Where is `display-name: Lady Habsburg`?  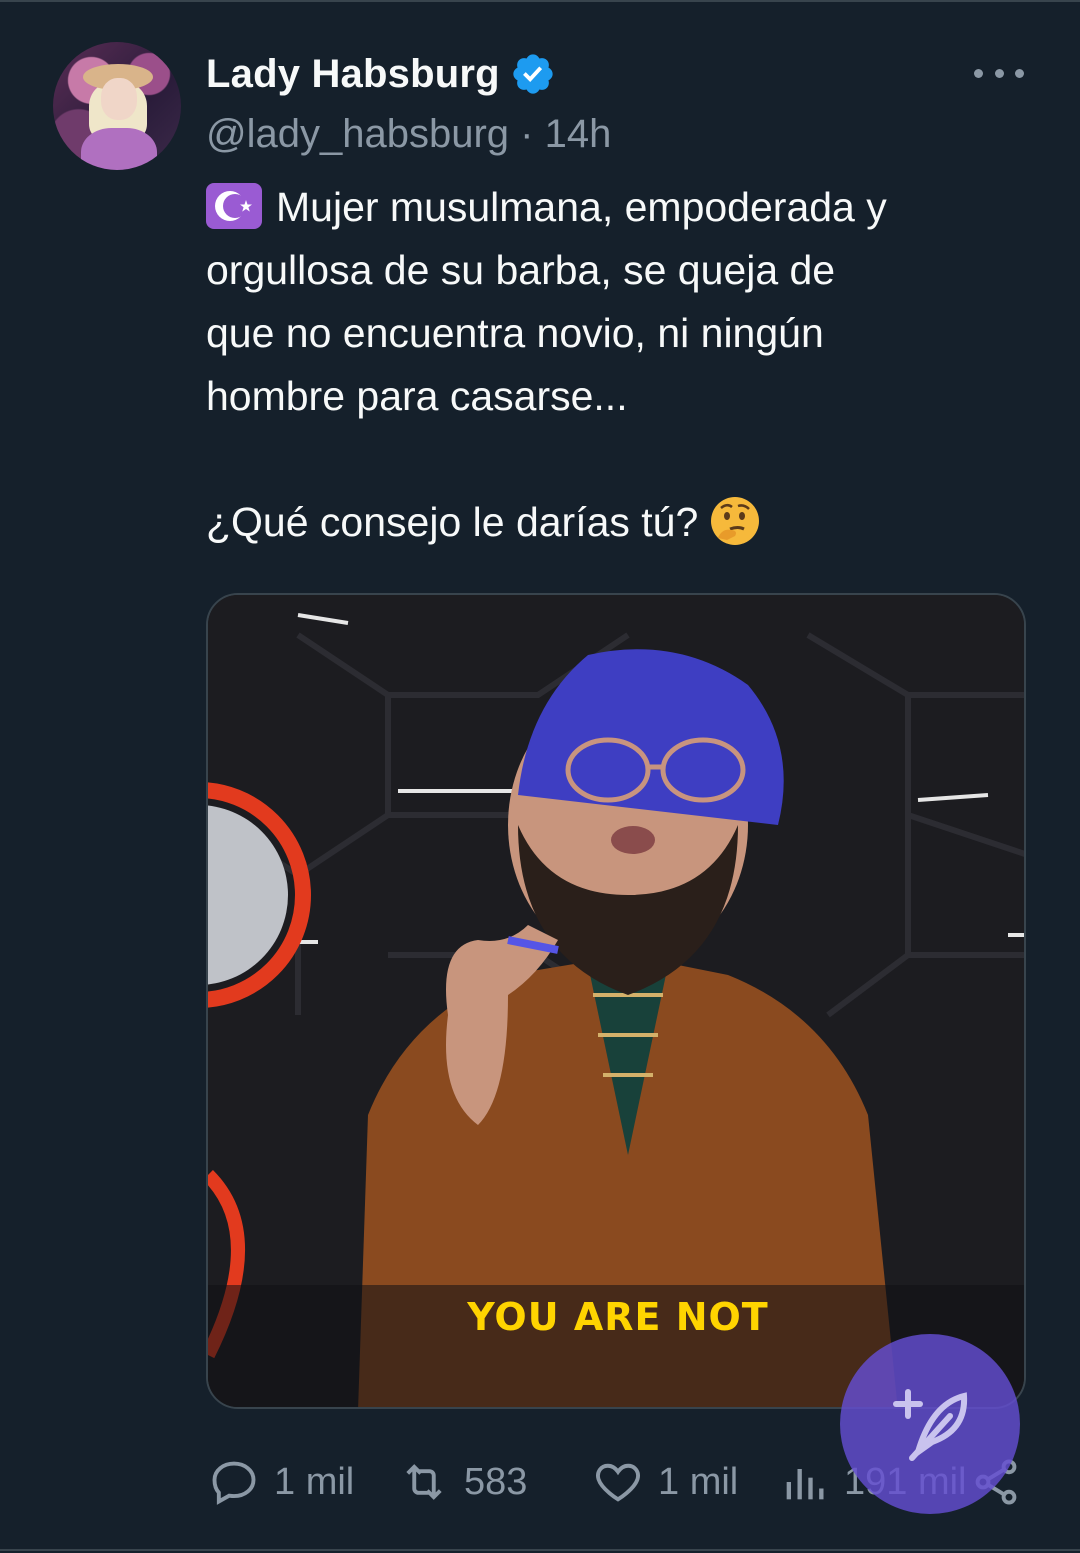 display-name: Lady Habsburg is located at coordinates (353, 74).